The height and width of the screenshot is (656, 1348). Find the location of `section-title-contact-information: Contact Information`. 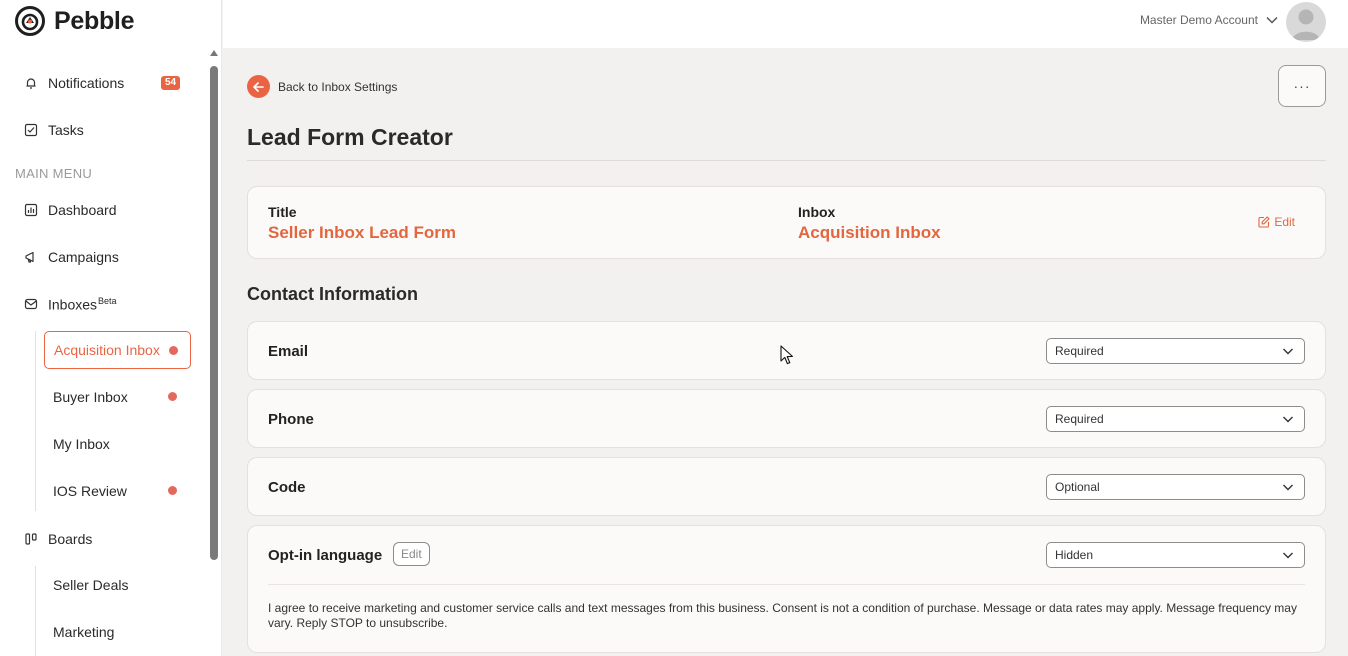

section-title-contact-information: Contact Information is located at coordinates (332, 294).